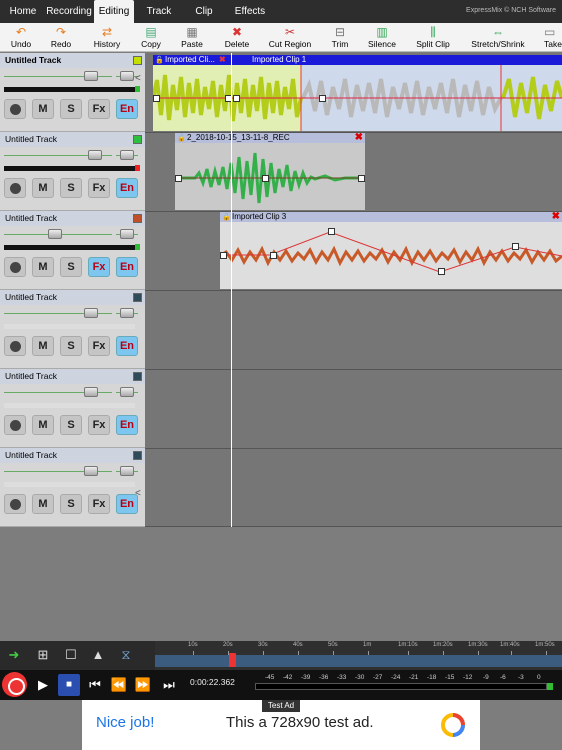 The height and width of the screenshot is (750, 562). I want to click on tab-home: Home, so click(23, 11).